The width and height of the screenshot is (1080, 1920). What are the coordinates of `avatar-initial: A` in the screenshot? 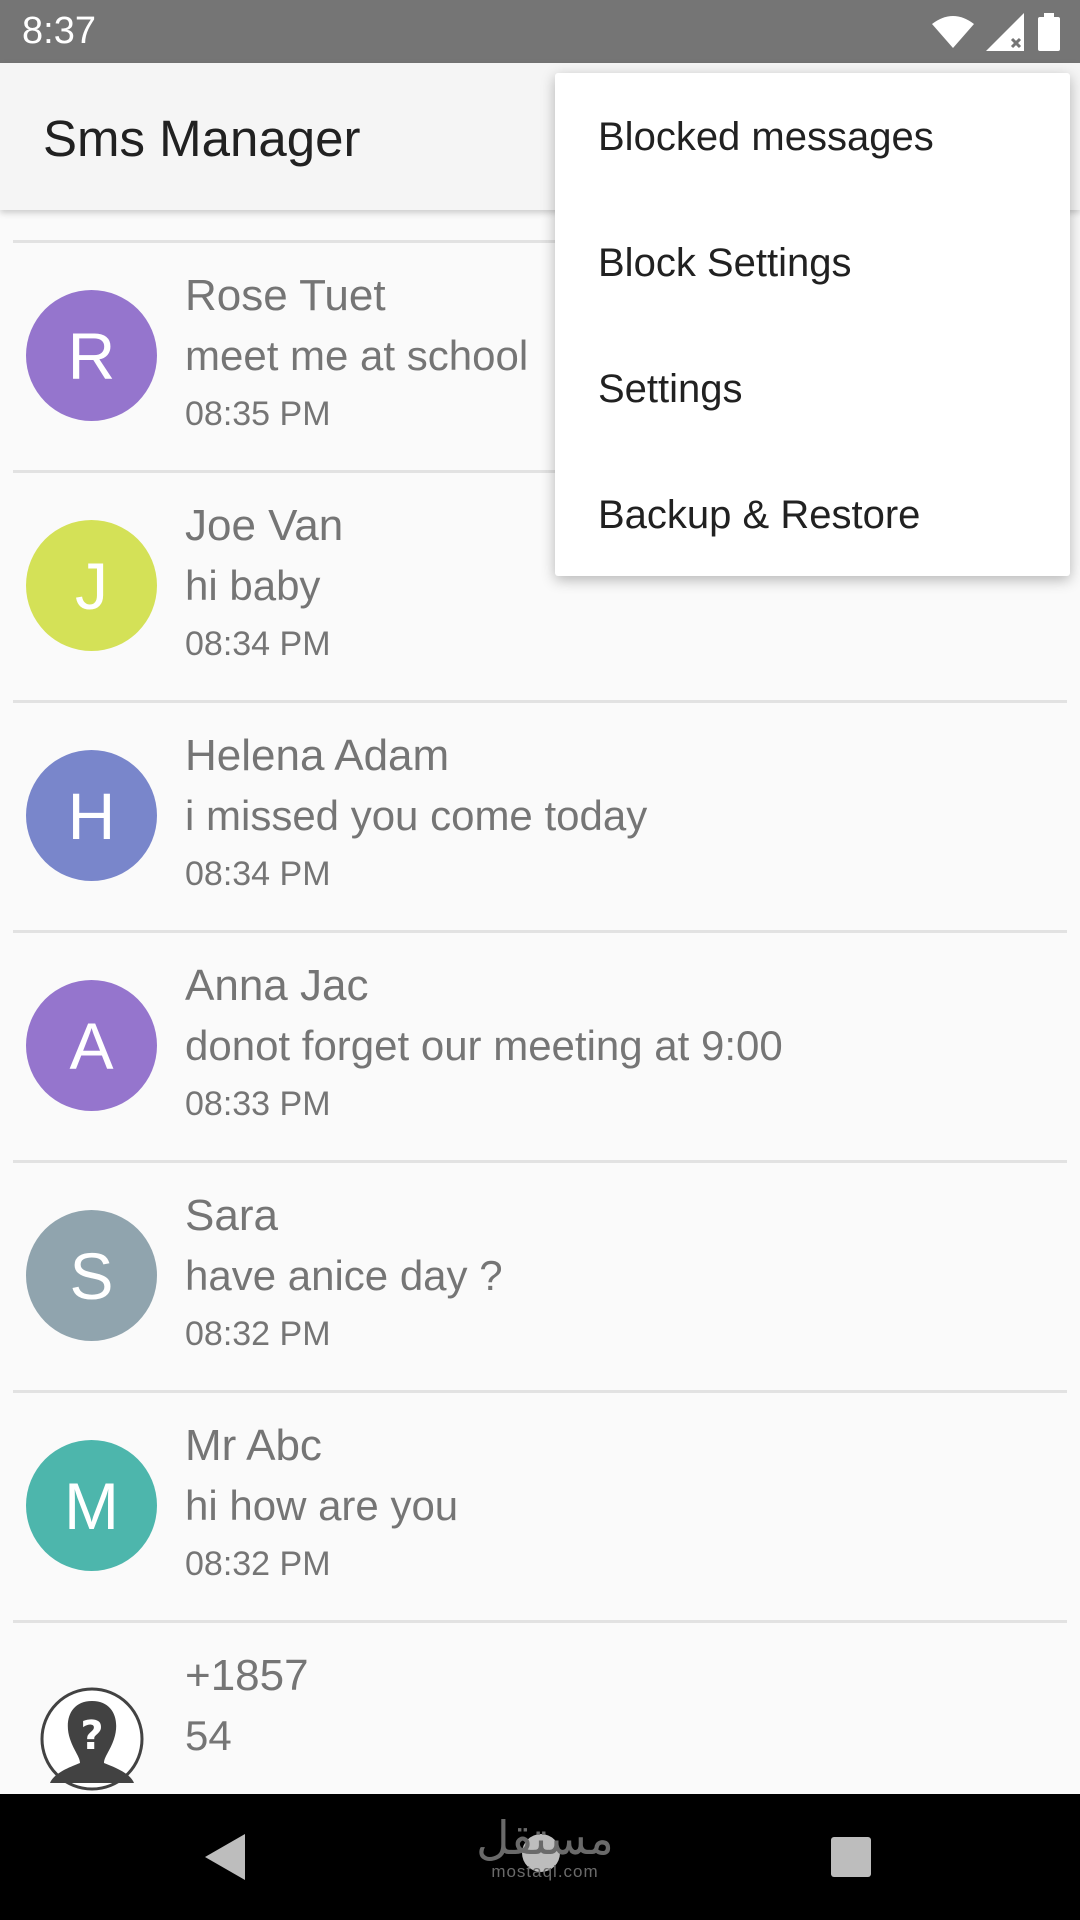 It's located at (91, 1045).